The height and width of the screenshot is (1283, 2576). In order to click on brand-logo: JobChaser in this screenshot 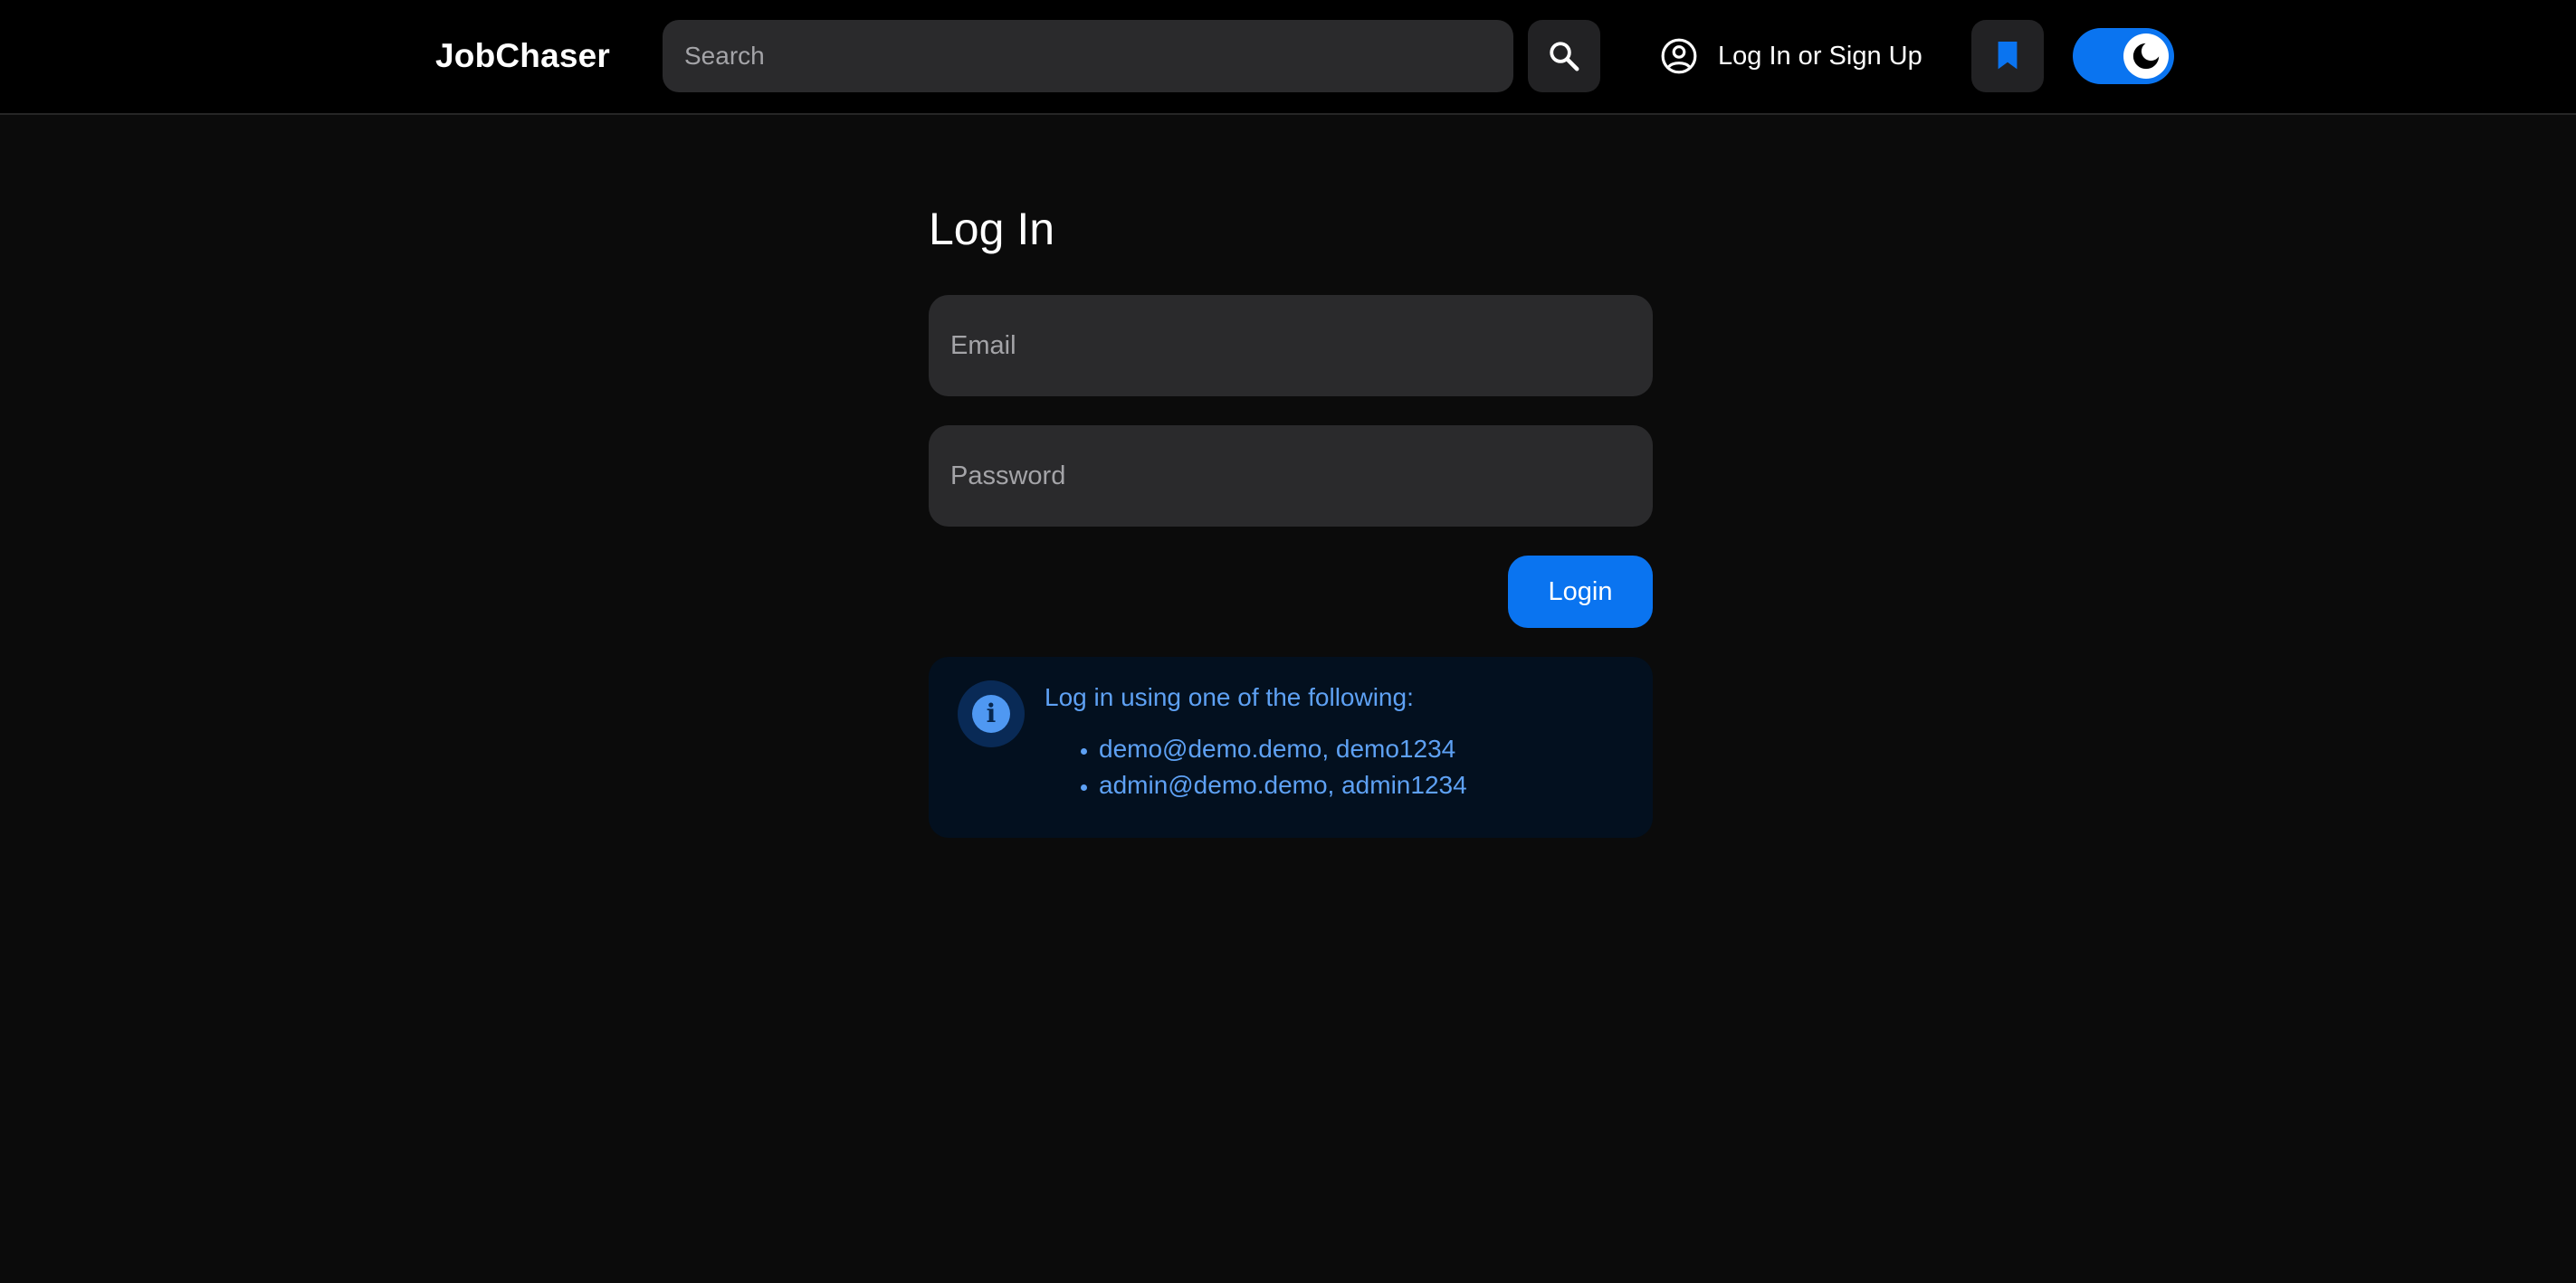, I will do `click(522, 56)`.